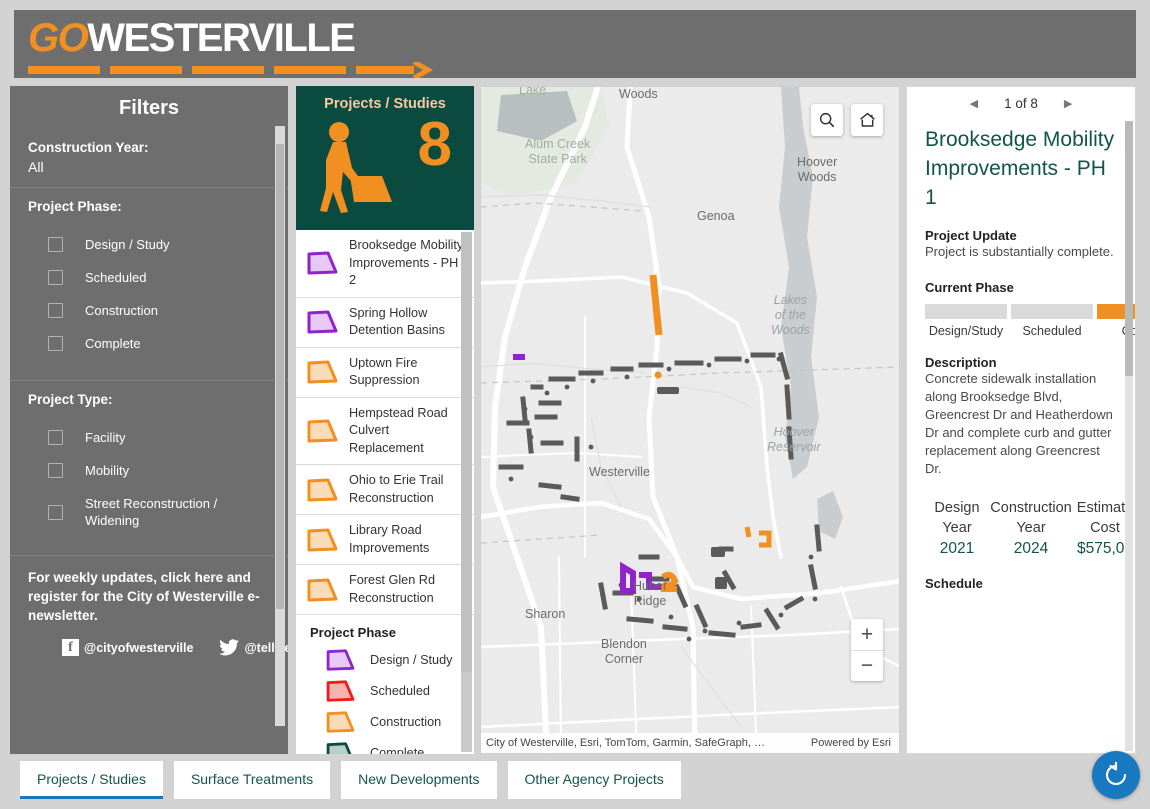  What do you see at coordinates (867, 634) in the screenshot?
I see `zoom-in-button: +` at bounding box center [867, 634].